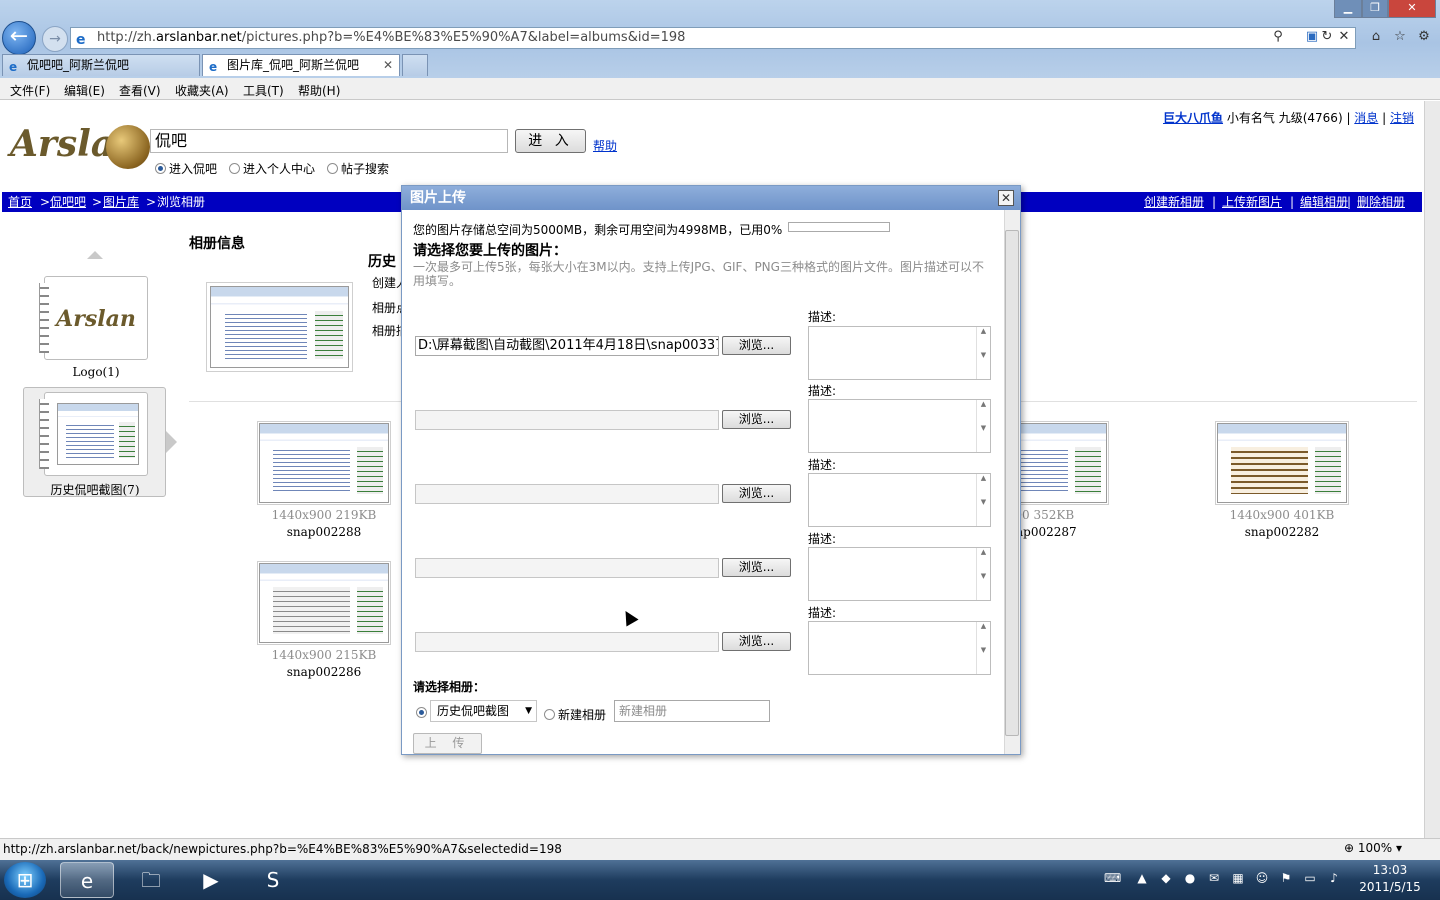 The image size is (1440, 900). I want to click on clock: 13:03 2011/5/15, so click(1390, 879).